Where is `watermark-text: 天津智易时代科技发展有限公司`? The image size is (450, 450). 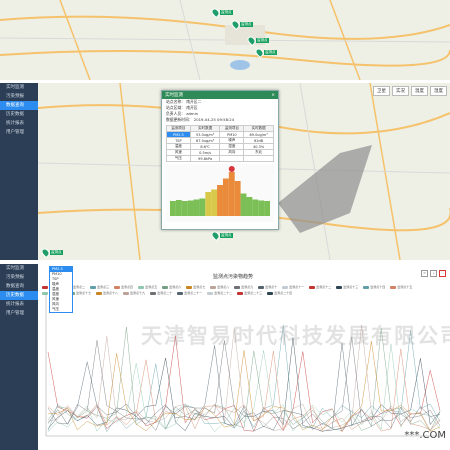
watermark-text: 天津智易时代科技发展有限公司 is located at coordinates (295, 336).